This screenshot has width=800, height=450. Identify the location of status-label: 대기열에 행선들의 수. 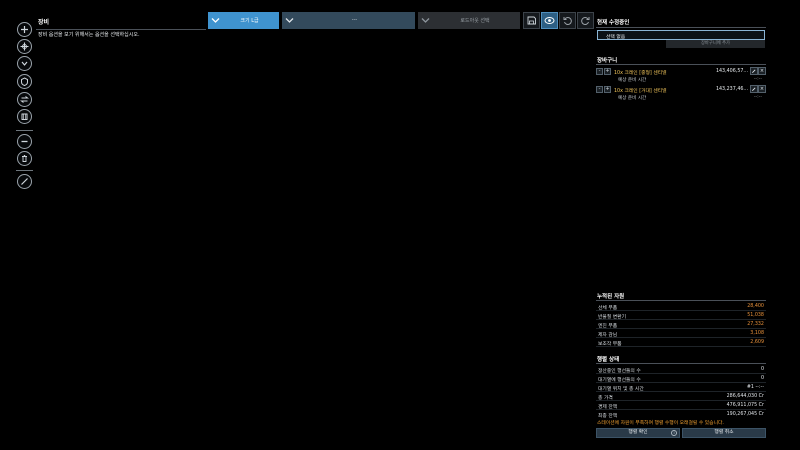
(619, 380).